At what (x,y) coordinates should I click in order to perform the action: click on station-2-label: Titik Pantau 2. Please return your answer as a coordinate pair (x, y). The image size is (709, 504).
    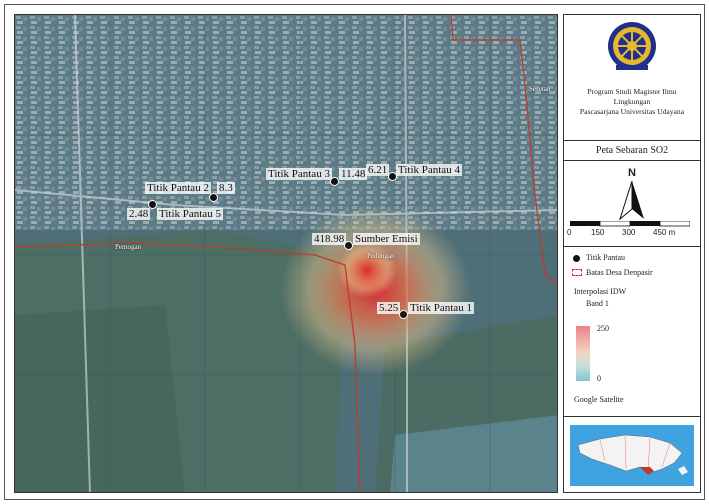
    Looking at the image, I should click on (178, 188).